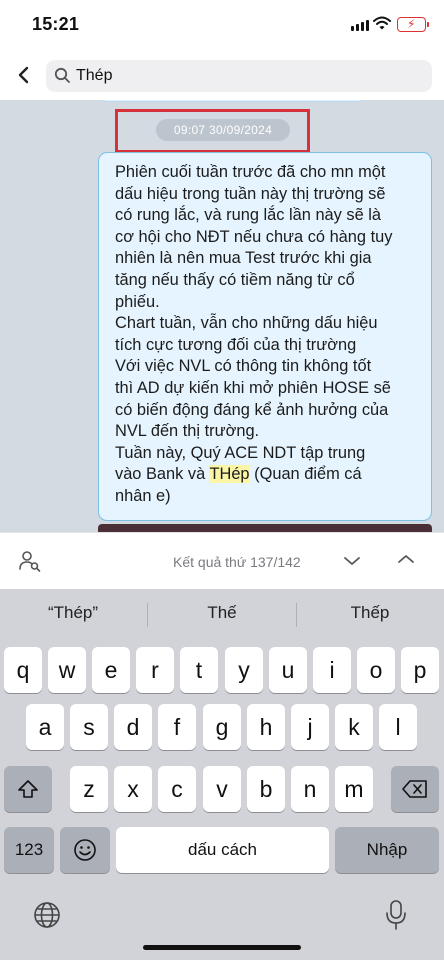 The image size is (444, 960). I want to click on key-f: f, so click(177, 727).